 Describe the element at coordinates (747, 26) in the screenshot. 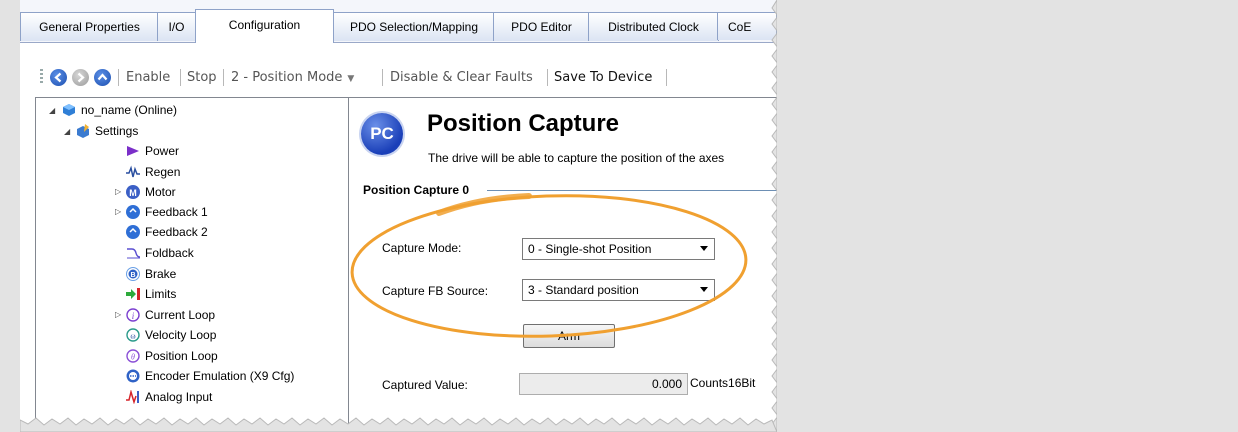

I see `tab-coe: CoE` at that location.